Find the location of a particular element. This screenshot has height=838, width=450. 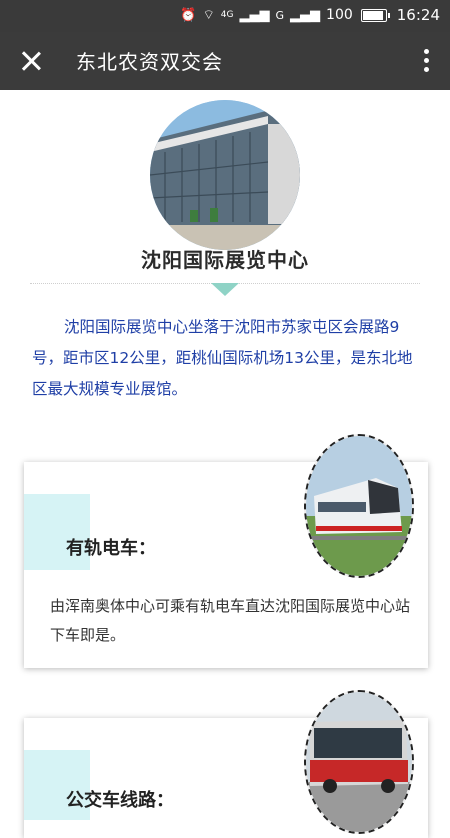

wifi-icon: ⌔ is located at coordinates (208, 15).